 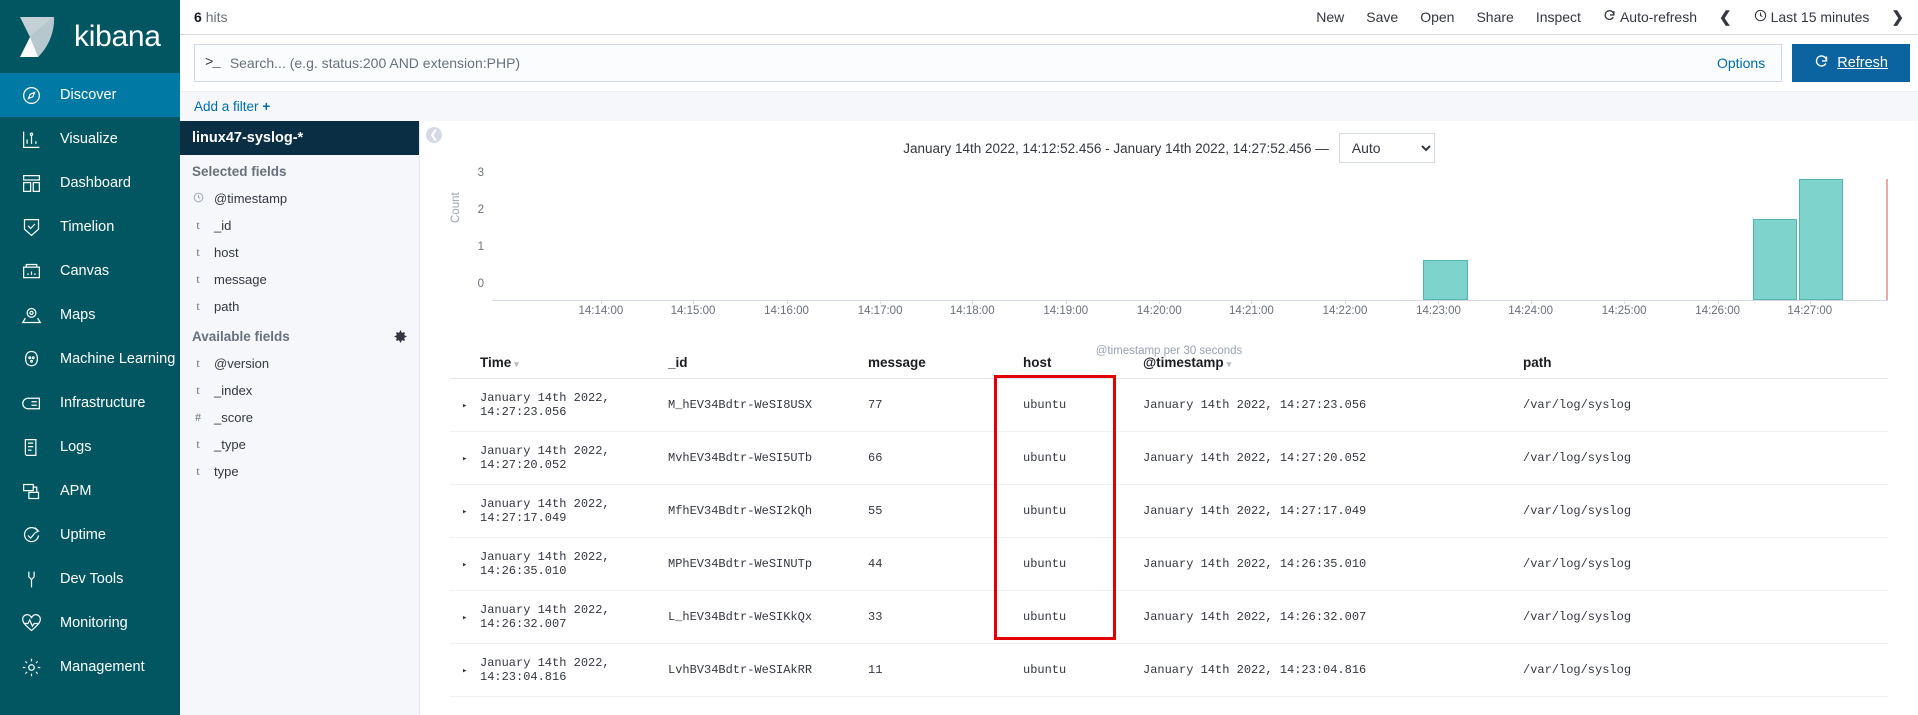 What do you see at coordinates (768, 670) in the screenshot?
I see `cell-id: LvhBV34Bdtr-WeSIAkRR` at bounding box center [768, 670].